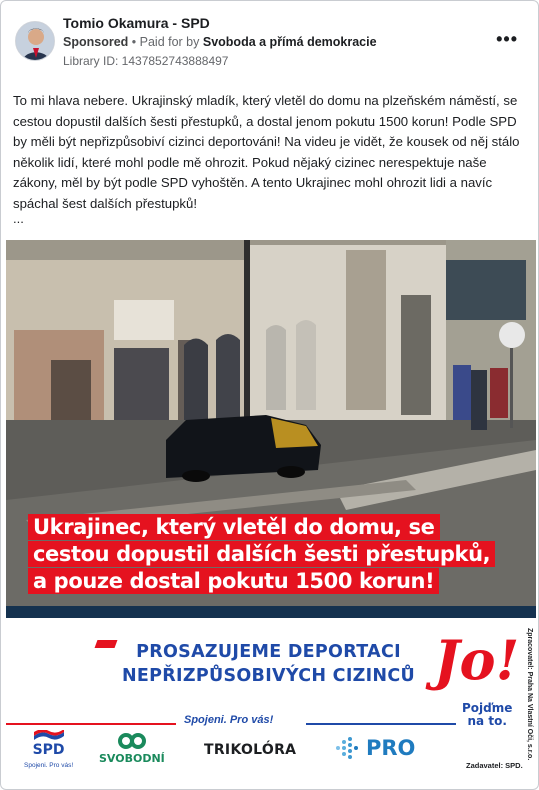  I want to click on jo-slogan: Pojďme na to., so click(487, 715).